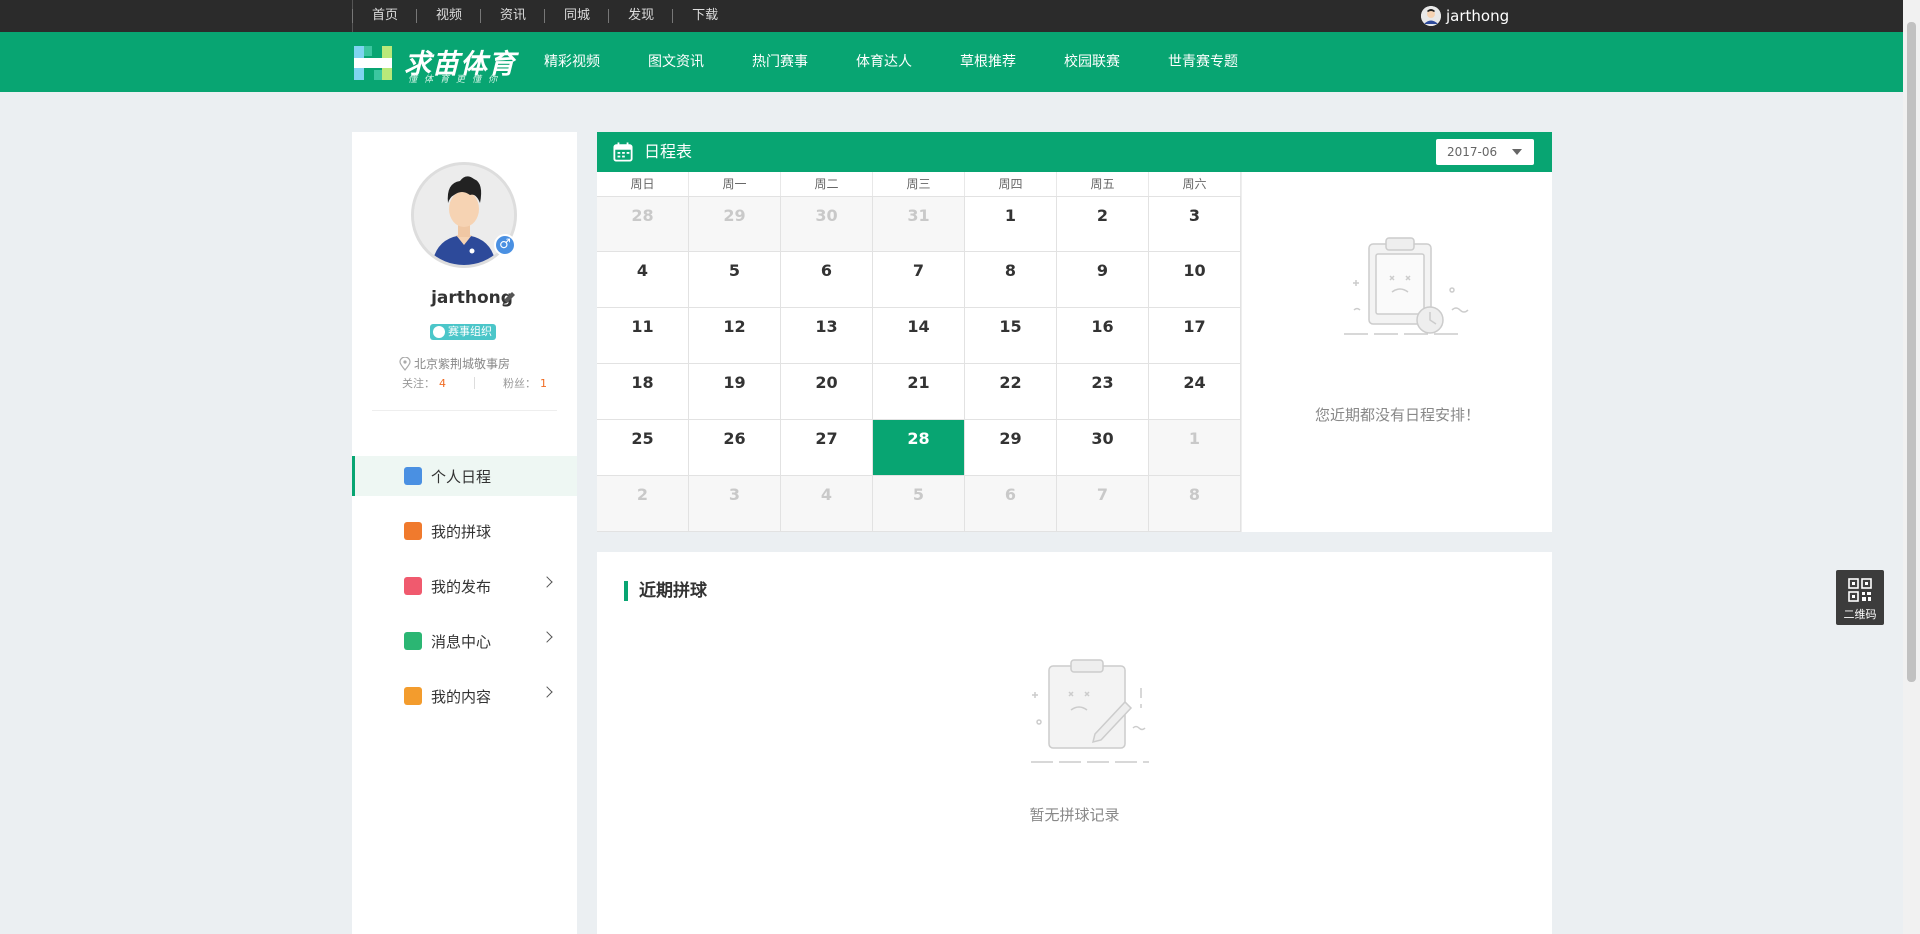 The height and width of the screenshot is (934, 1920). What do you see at coordinates (827, 336) in the screenshot?
I see `calendar-day: 13` at bounding box center [827, 336].